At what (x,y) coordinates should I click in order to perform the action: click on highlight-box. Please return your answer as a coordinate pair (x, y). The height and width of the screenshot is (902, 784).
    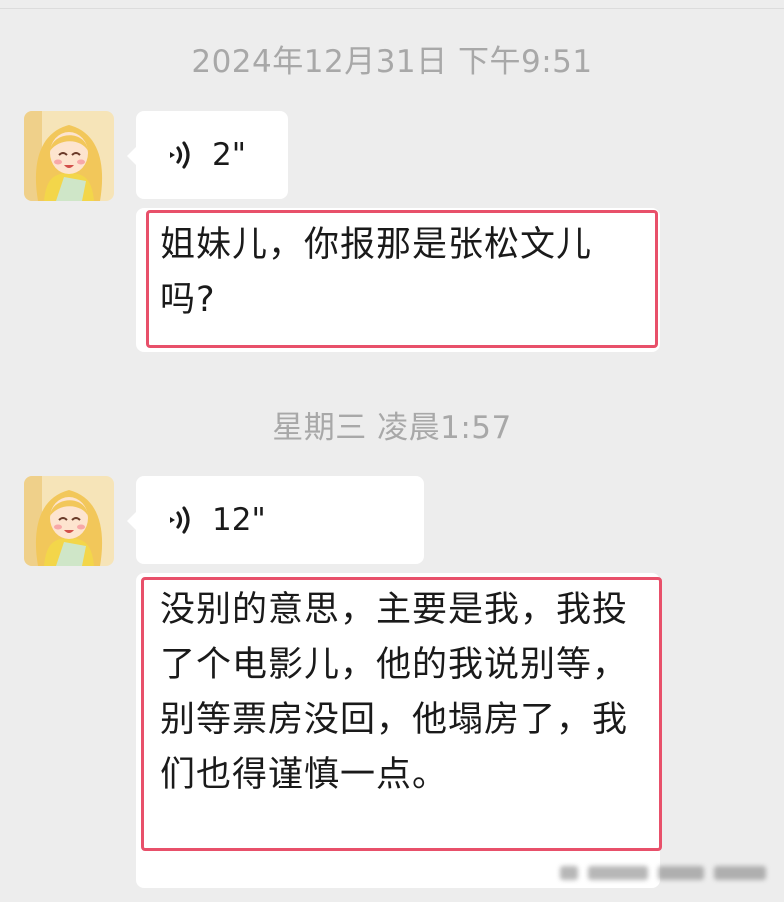
    Looking at the image, I should click on (402, 279).